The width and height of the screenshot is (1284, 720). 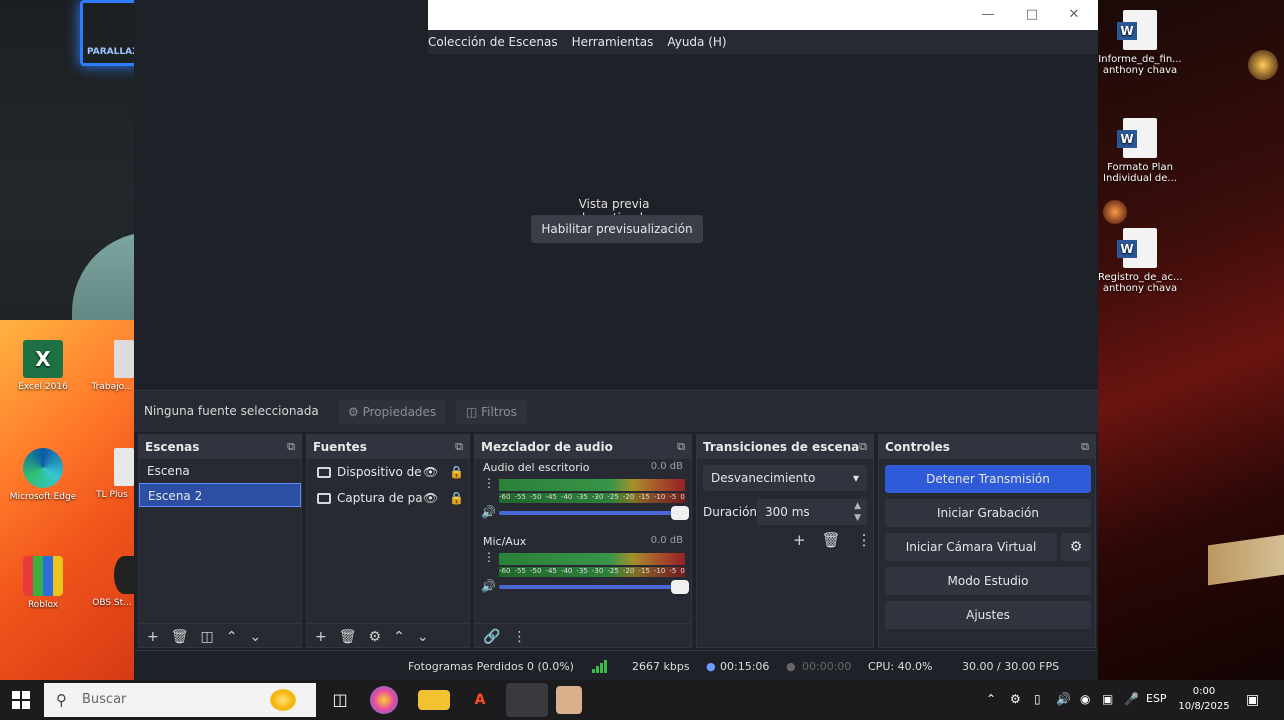 I want to click on menu-tools: Herramientas, so click(x=613, y=42).